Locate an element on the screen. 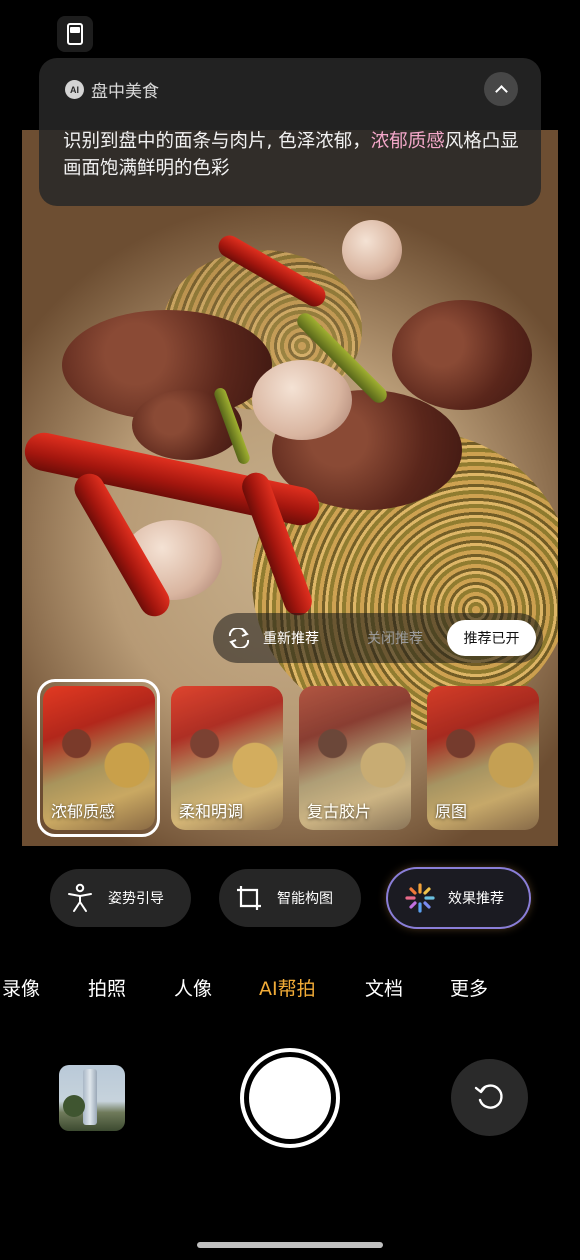 The image size is (580, 1260). rotate-camera-icon is located at coordinates (490, 1098).